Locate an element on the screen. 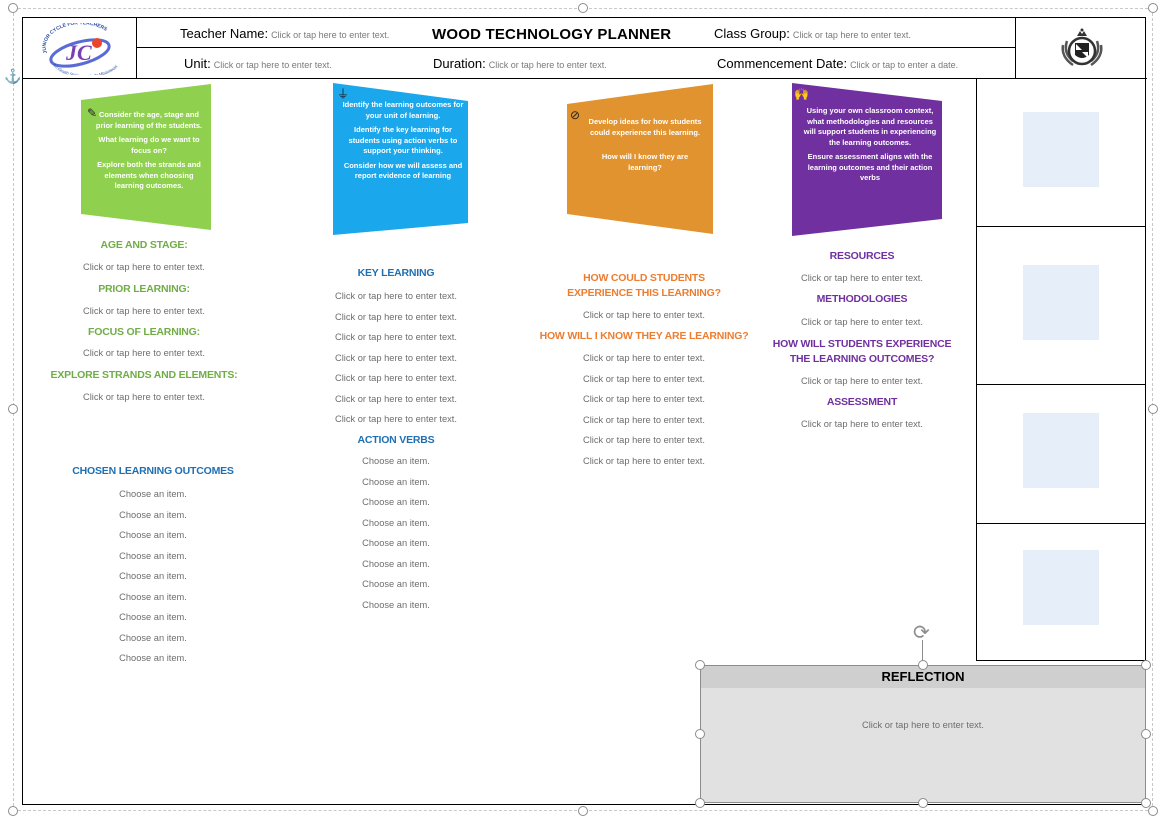  teacher-name-input: Click or tap here to enter text. is located at coordinates (330, 35).